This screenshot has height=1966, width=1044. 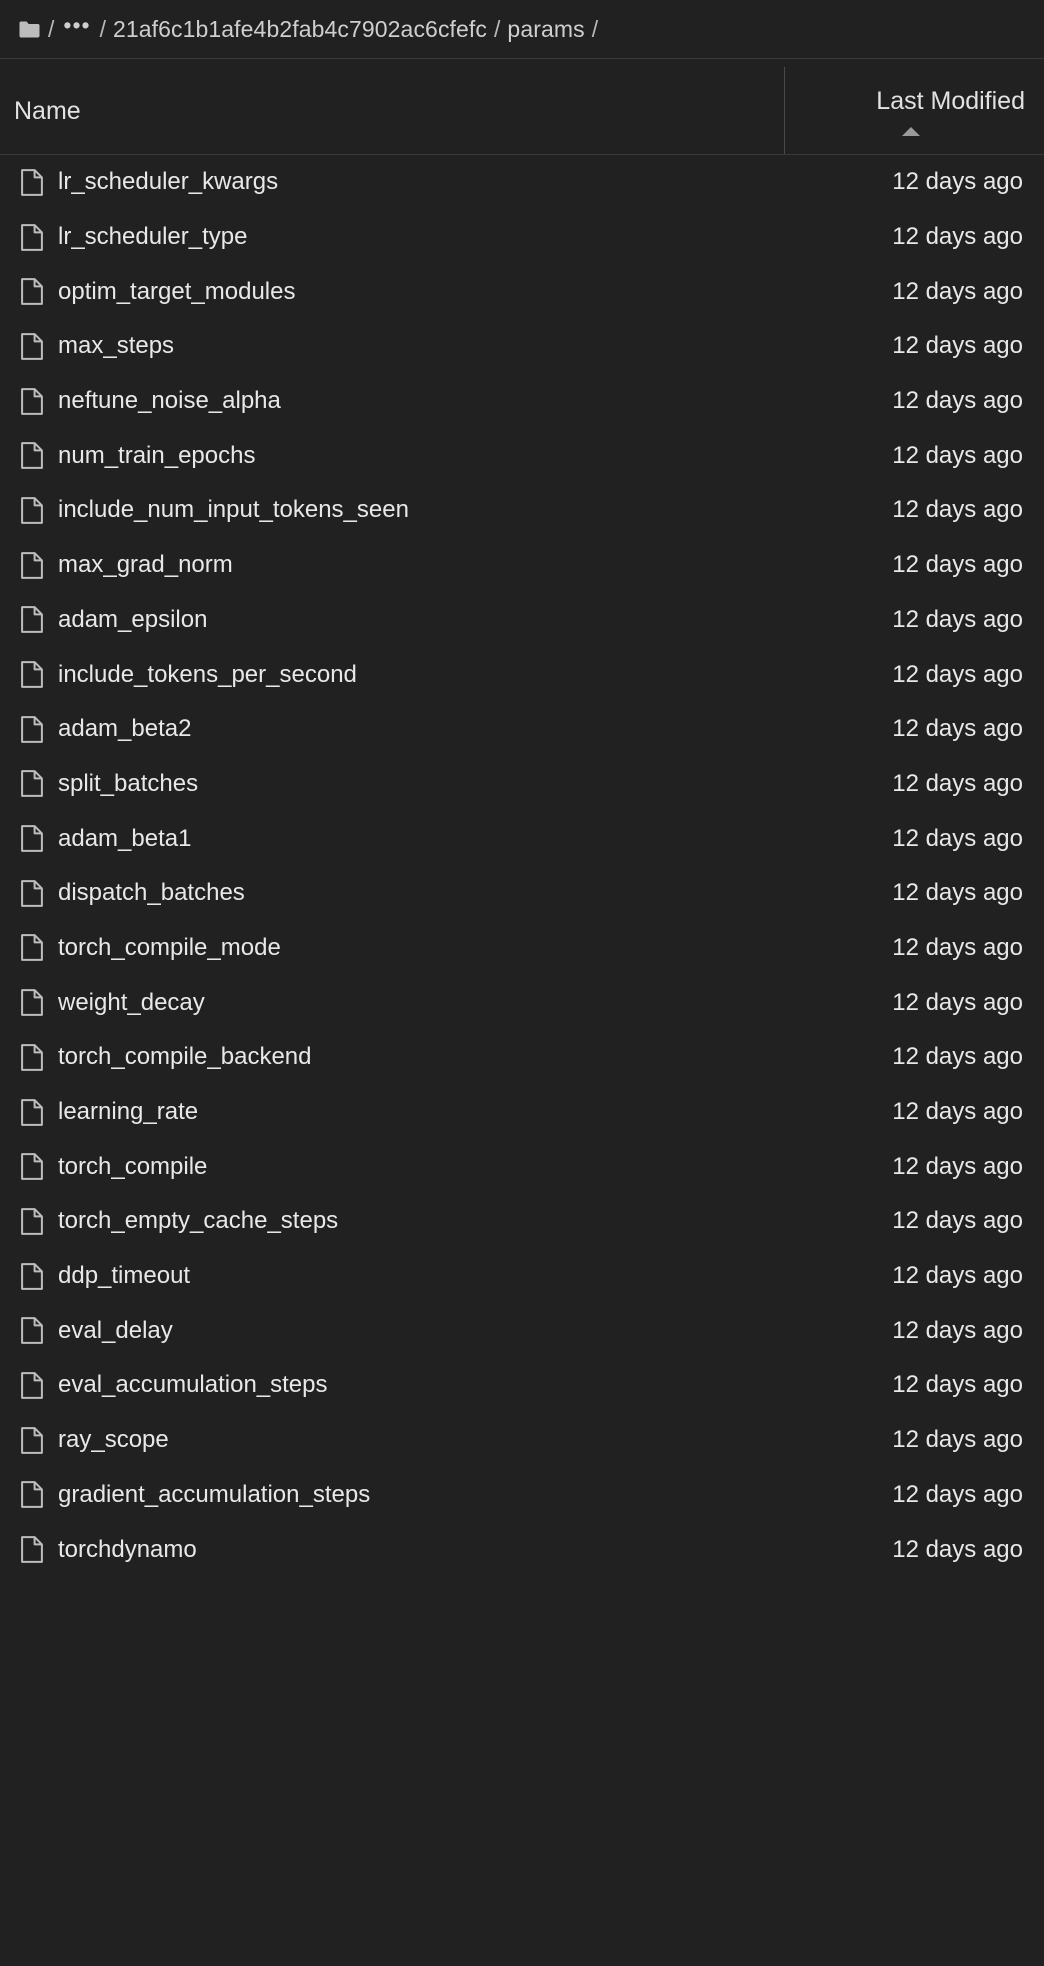 What do you see at coordinates (522, 1276) in the screenshot?
I see `table-row: ddp_timeout 12 days ago` at bounding box center [522, 1276].